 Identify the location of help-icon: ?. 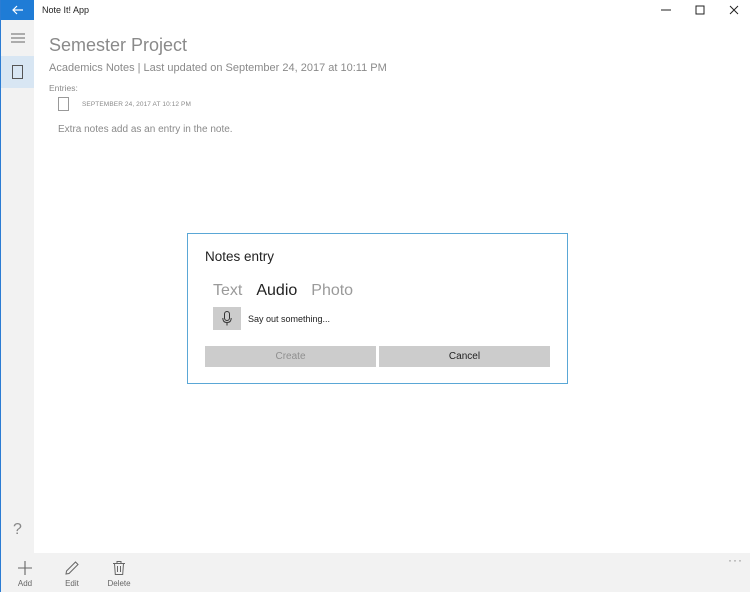
(17, 529).